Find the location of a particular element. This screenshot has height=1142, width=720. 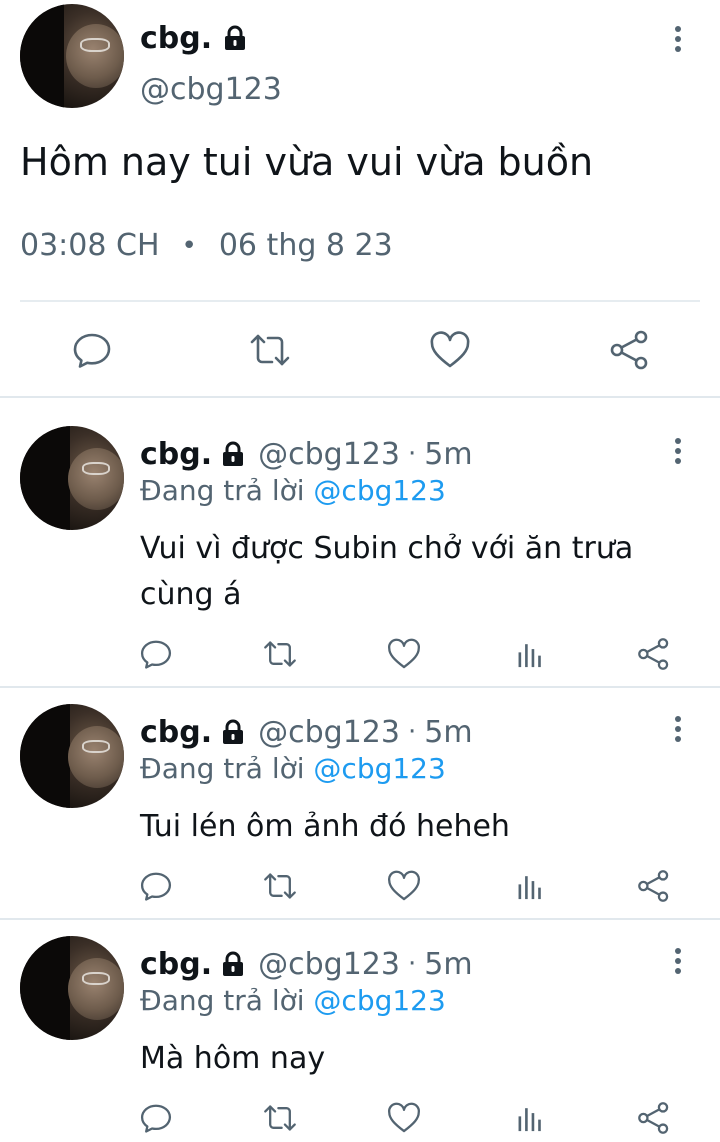

tweet-time: 03:08 CH is located at coordinates (90, 245).